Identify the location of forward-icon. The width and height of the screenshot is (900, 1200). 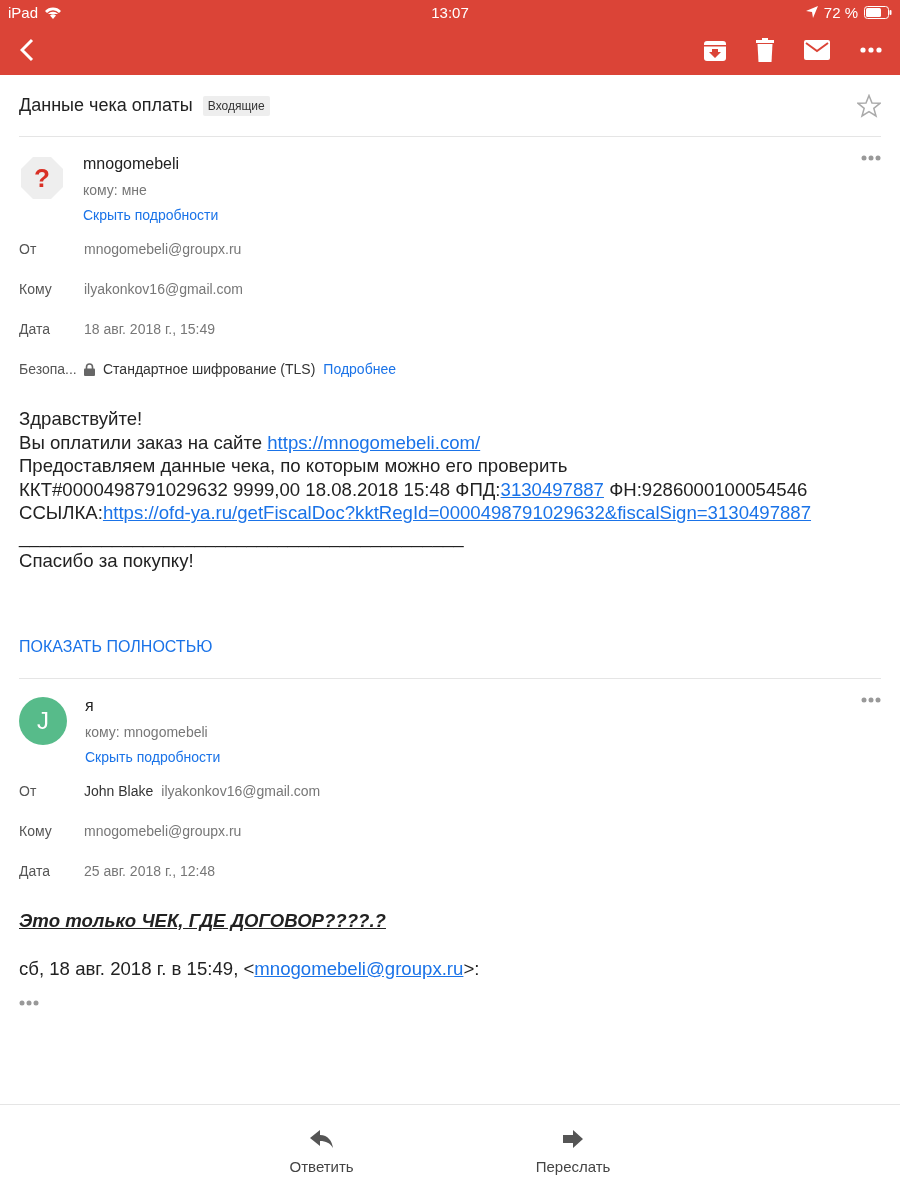
(573, 1139).